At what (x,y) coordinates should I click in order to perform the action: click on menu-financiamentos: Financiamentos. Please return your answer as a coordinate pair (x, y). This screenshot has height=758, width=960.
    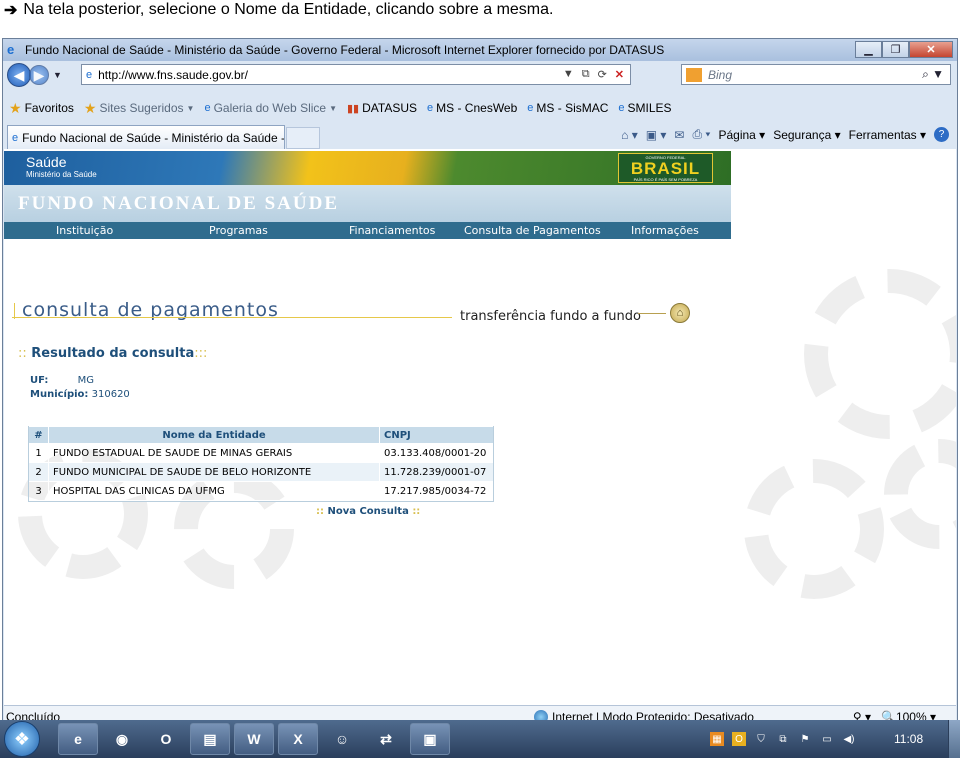
    Looking at the image, I should click on (392, 230).